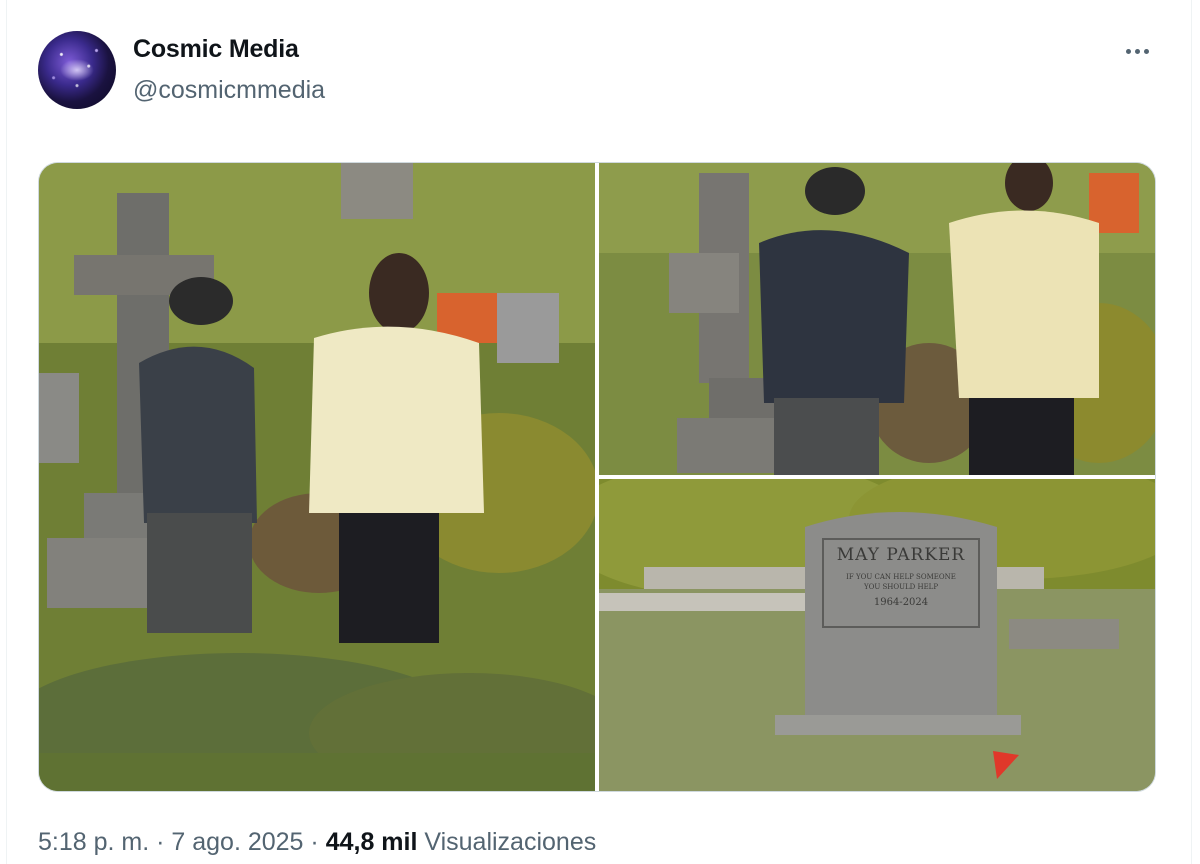 Image resolution: width=1200 pixels, height=864 pixels. What do you see at coordinates (507, 842) in the screenshot?
I see `views-label: Visualizaciones` at bounding box center [507, 842].